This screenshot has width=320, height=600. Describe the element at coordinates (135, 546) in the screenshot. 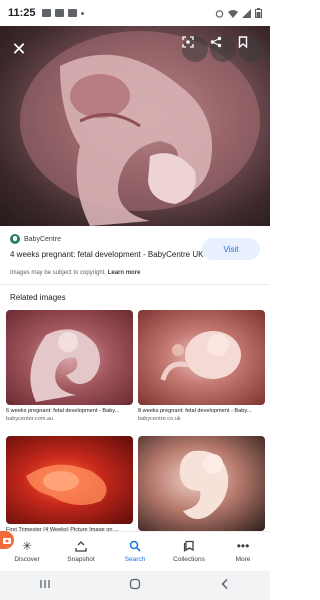

I see `search-icon` at that location.